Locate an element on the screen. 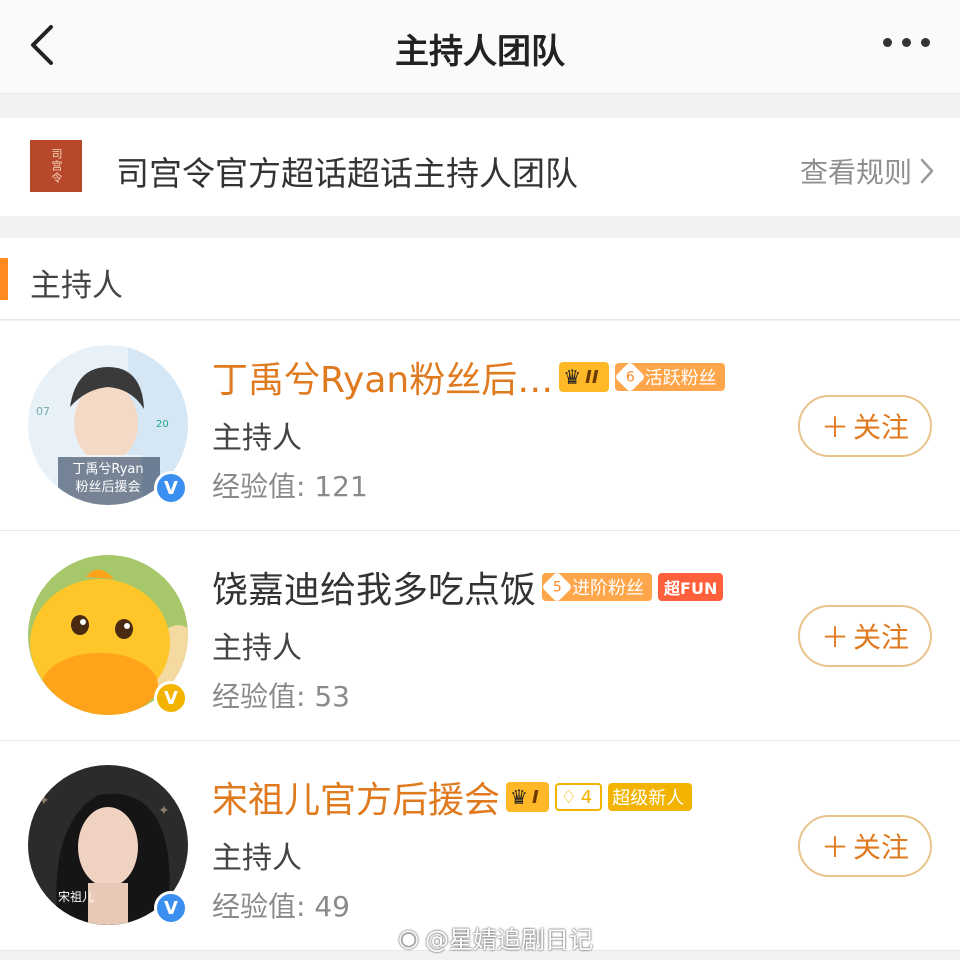  fan-level-value: 6 is located at coordinates (630, 376).